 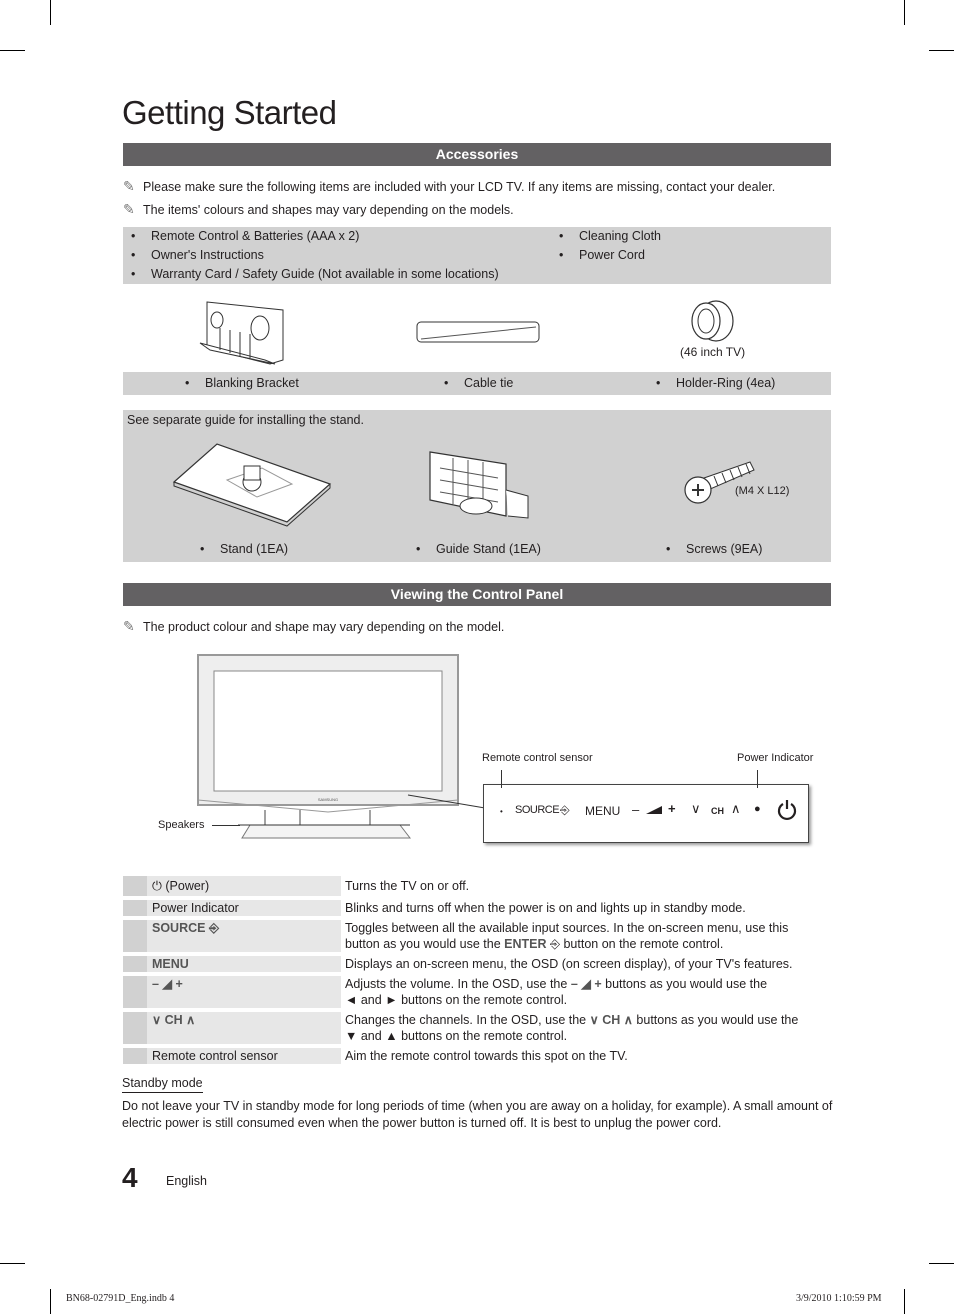 I want to click on section-heading-accessories: Accessories, so click(x=477, y=154).